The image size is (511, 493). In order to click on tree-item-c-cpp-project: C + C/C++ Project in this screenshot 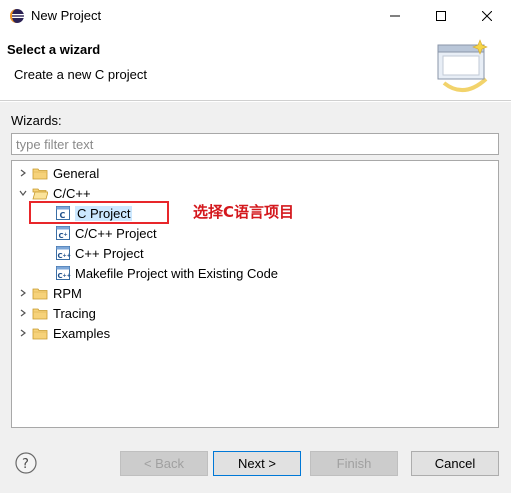, I will do `click(106, 233)`.